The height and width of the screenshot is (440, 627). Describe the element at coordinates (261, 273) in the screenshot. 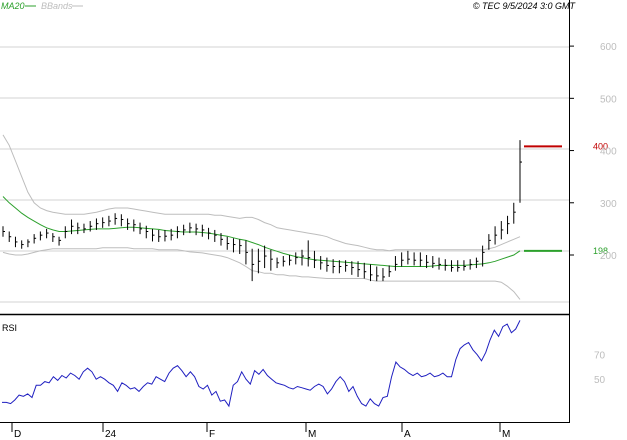

I see `bbands-lower-line` at that location.